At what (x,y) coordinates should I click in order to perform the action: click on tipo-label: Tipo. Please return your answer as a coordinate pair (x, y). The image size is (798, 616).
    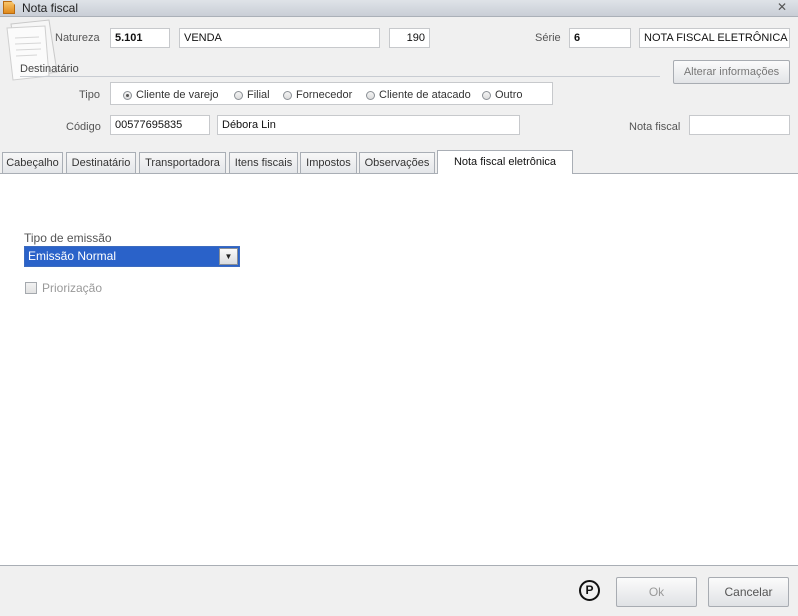
    Looking at the image, I should click on (89, 95).